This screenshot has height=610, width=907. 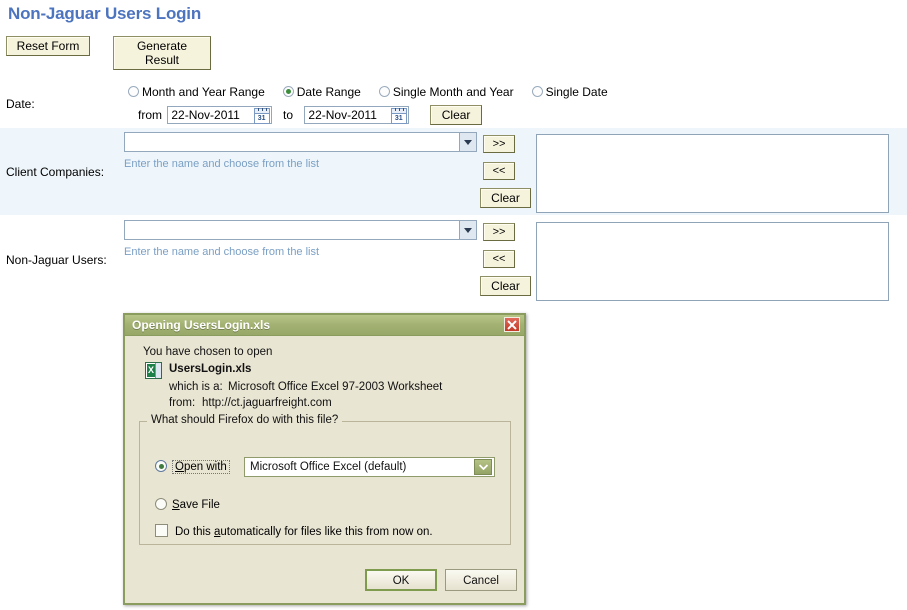 I want to click on cancel-button: Cancel, so click(x=481, y=580).